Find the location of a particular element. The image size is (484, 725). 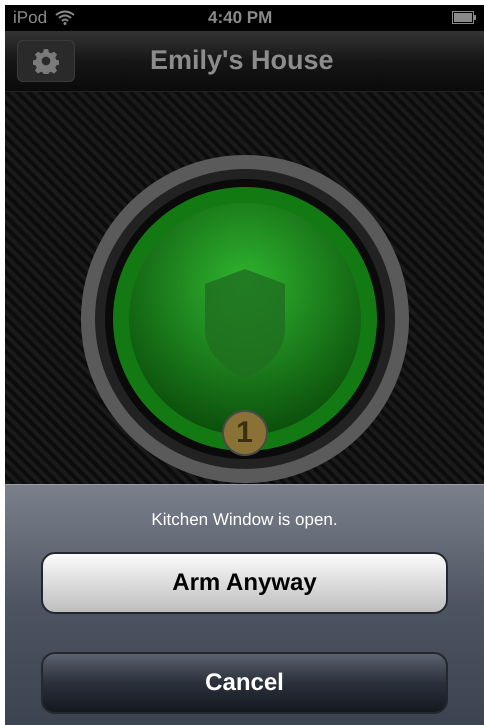

alert-message: Kitchen Window is open. is located at coordinates (244, 519).